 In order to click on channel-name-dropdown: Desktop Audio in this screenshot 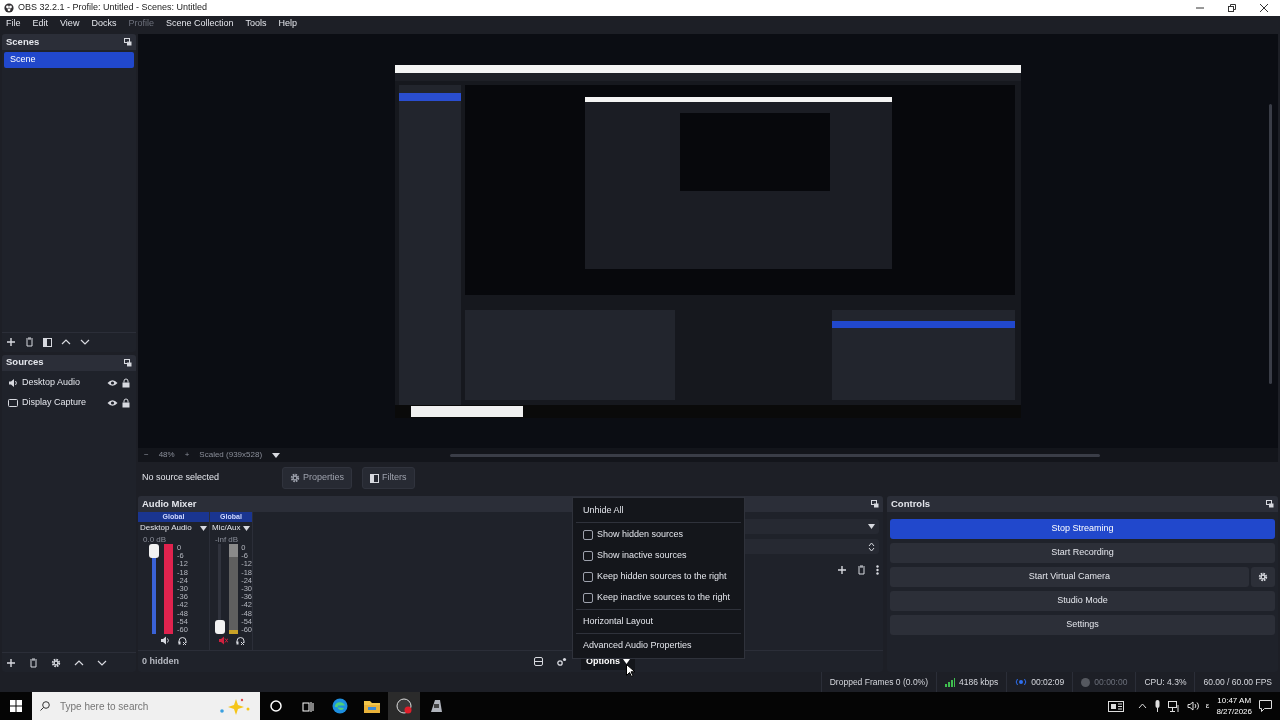, I will do `click(173, 528)`.